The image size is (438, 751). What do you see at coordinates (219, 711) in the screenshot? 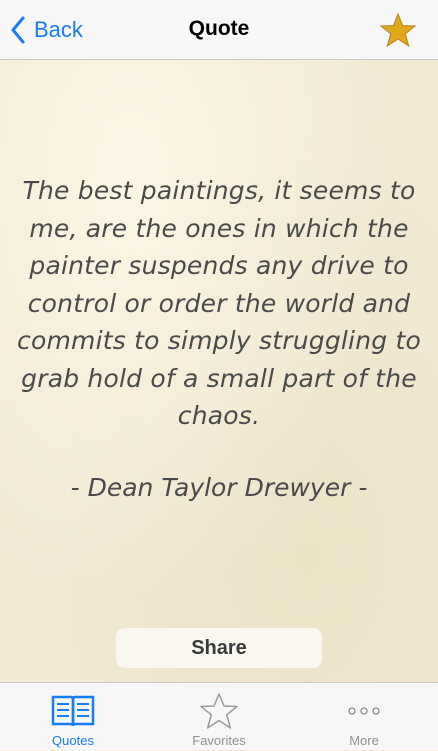
I see `star-outline-icon` at bounding box center [219, 711].